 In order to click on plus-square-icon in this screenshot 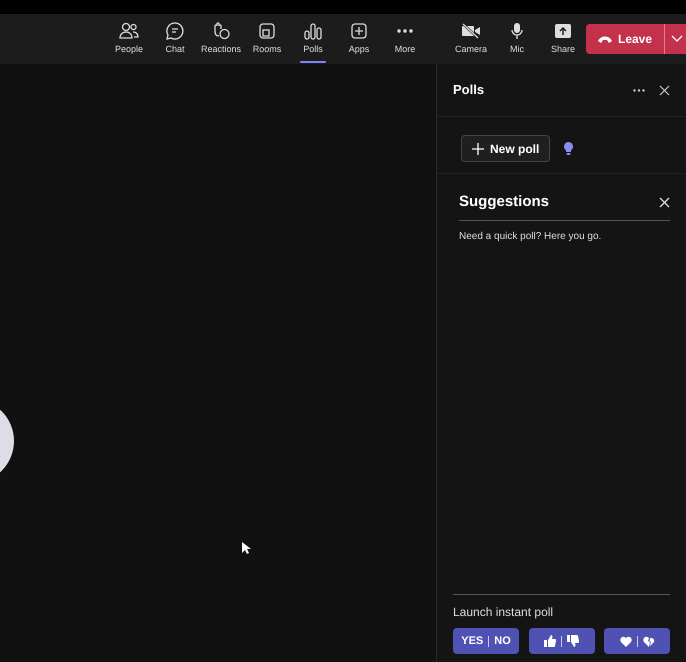, I will do `click(359, 30)`.